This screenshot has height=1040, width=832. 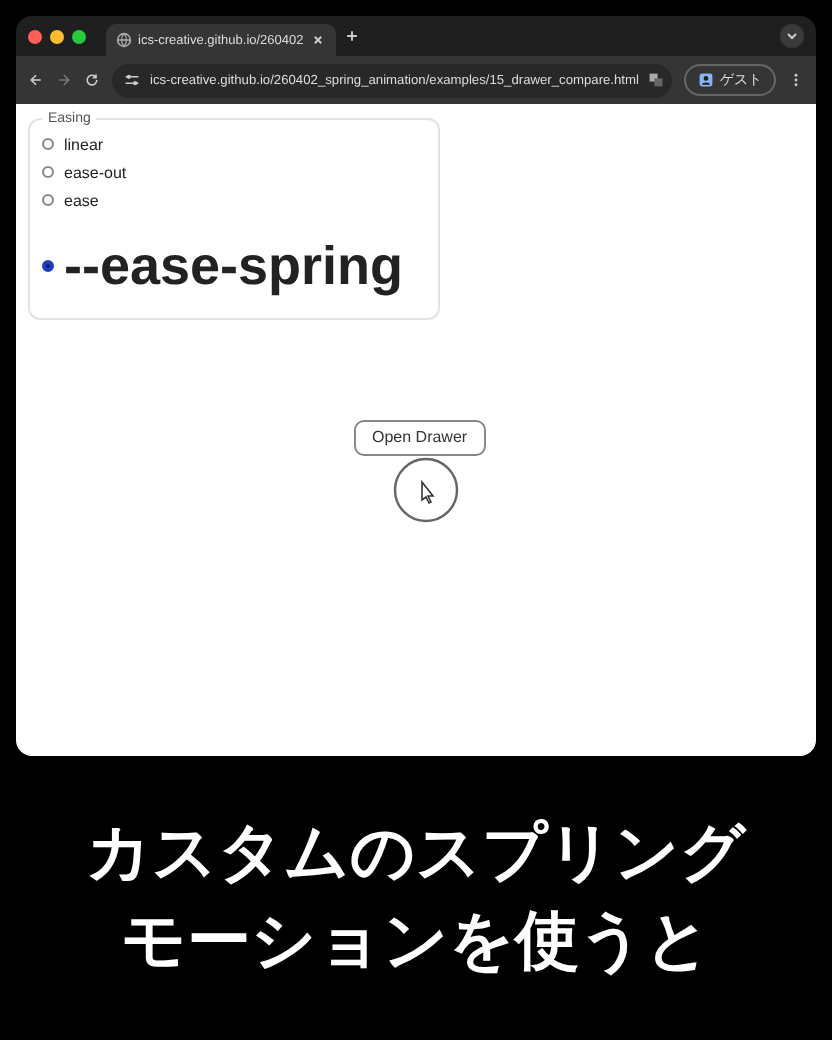 I want to click on back-icon, so click(x=36, y=80).